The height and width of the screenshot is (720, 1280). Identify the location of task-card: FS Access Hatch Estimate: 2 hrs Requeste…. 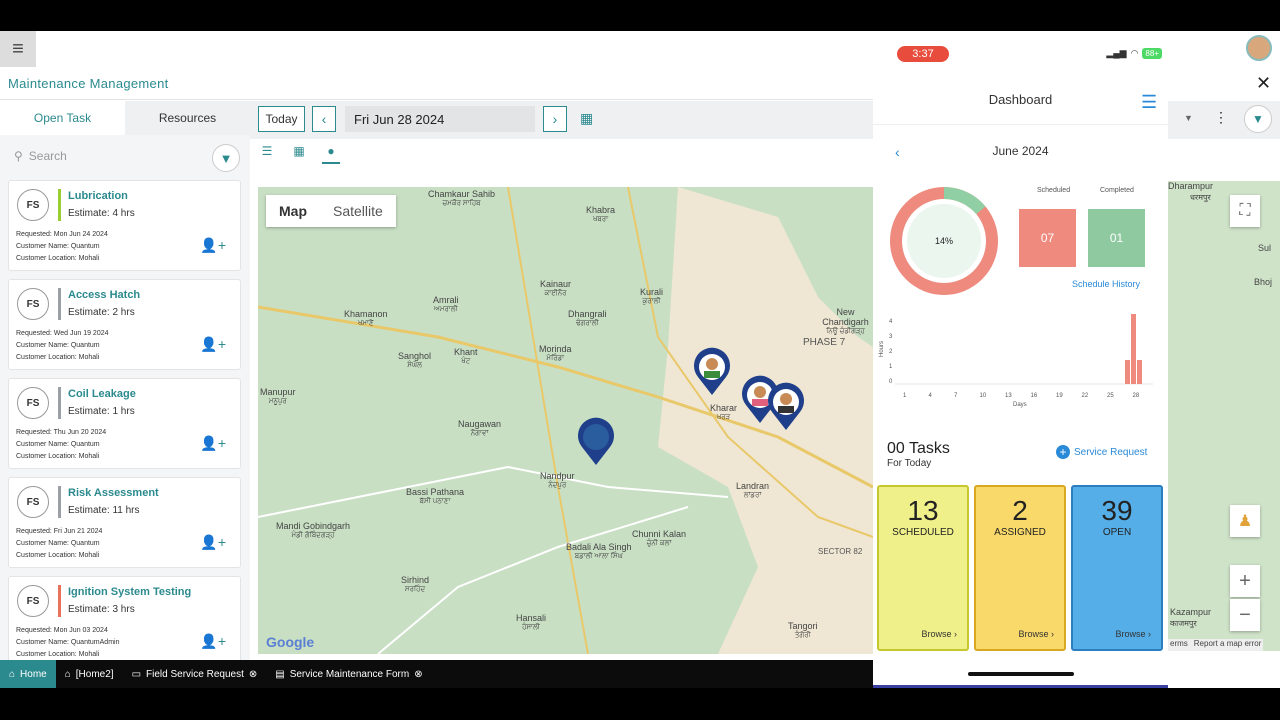
(124, 324).